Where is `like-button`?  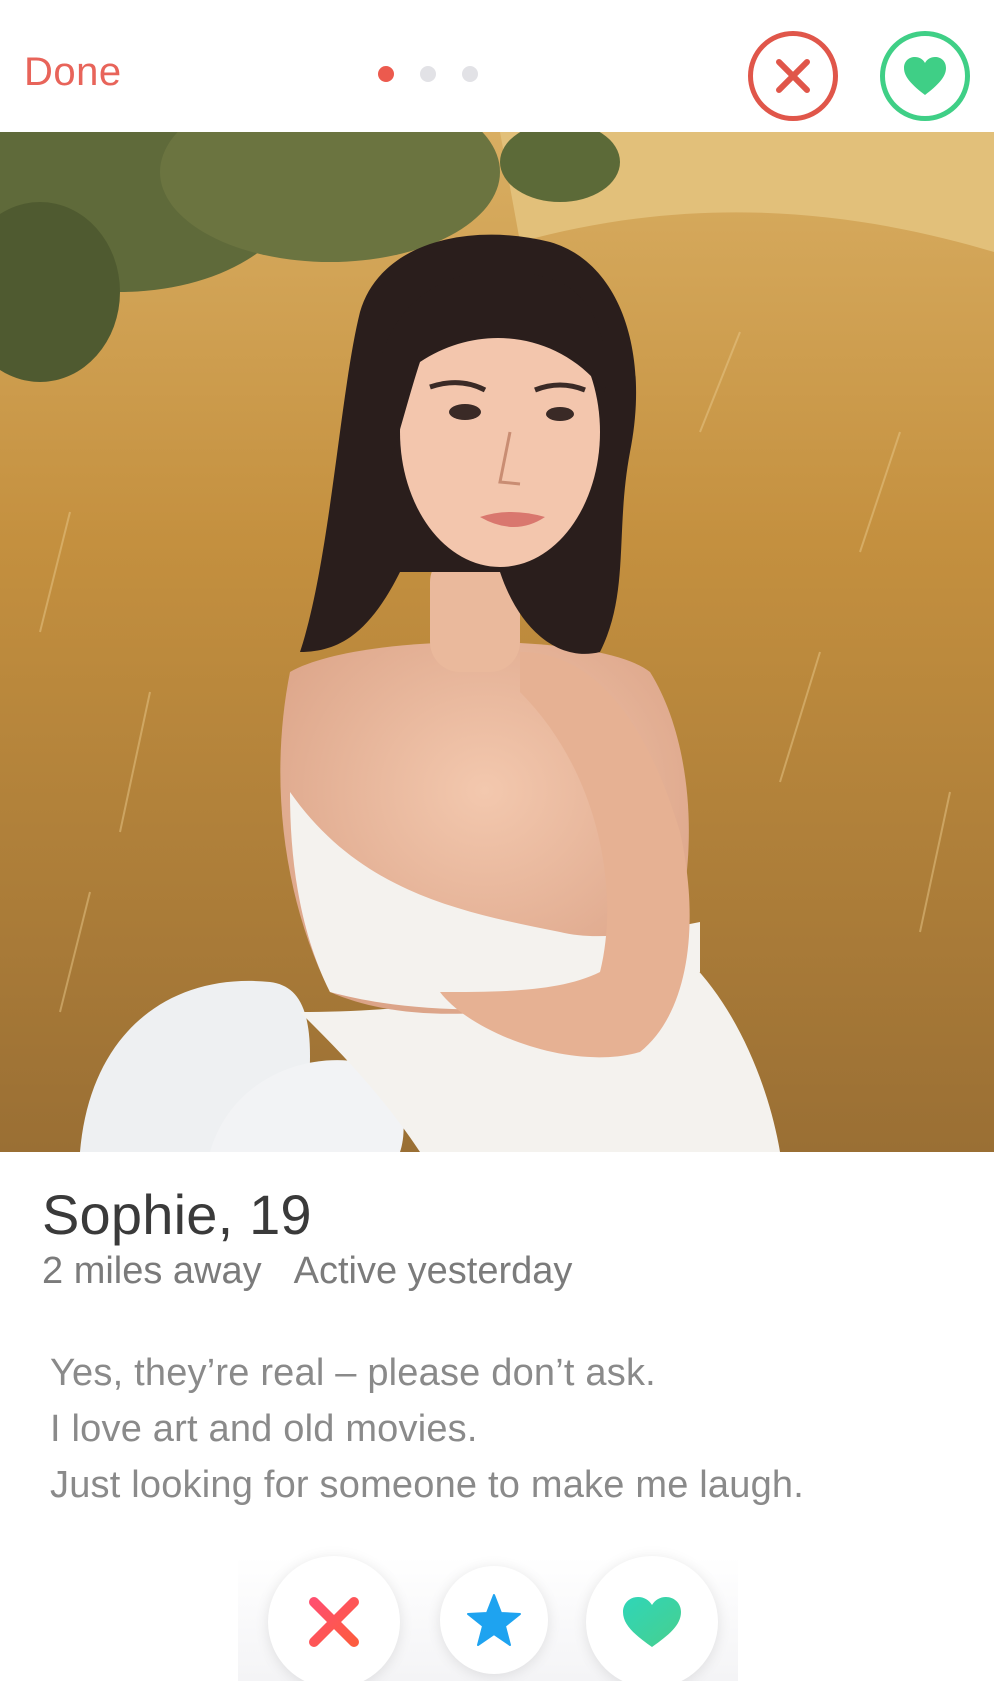 like-button is located at coordinates (652, 1618).